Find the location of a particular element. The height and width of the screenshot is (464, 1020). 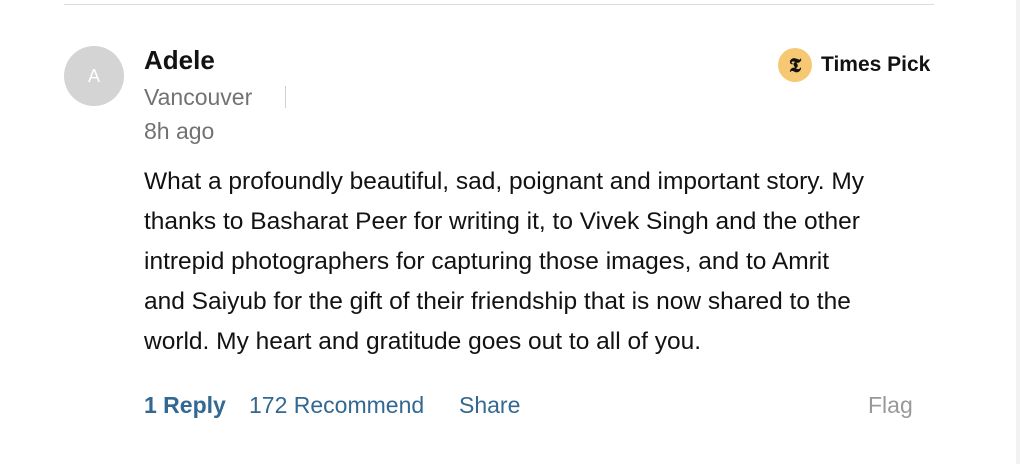

times-pick-label: Times Pick is located at coordinates (876, 64).